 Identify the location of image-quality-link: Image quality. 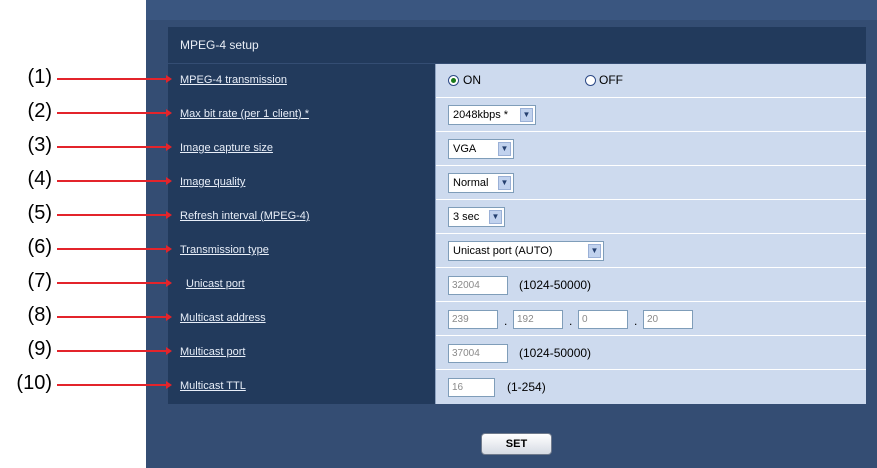
(212, 182).